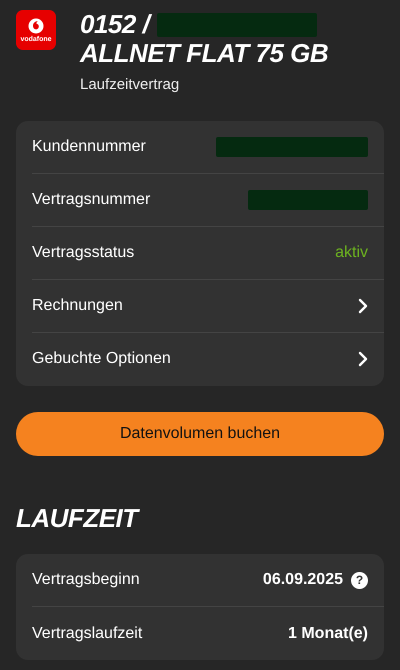 The image size is (400, 670). I want to click on help-icon: ?, so click(359, 580).